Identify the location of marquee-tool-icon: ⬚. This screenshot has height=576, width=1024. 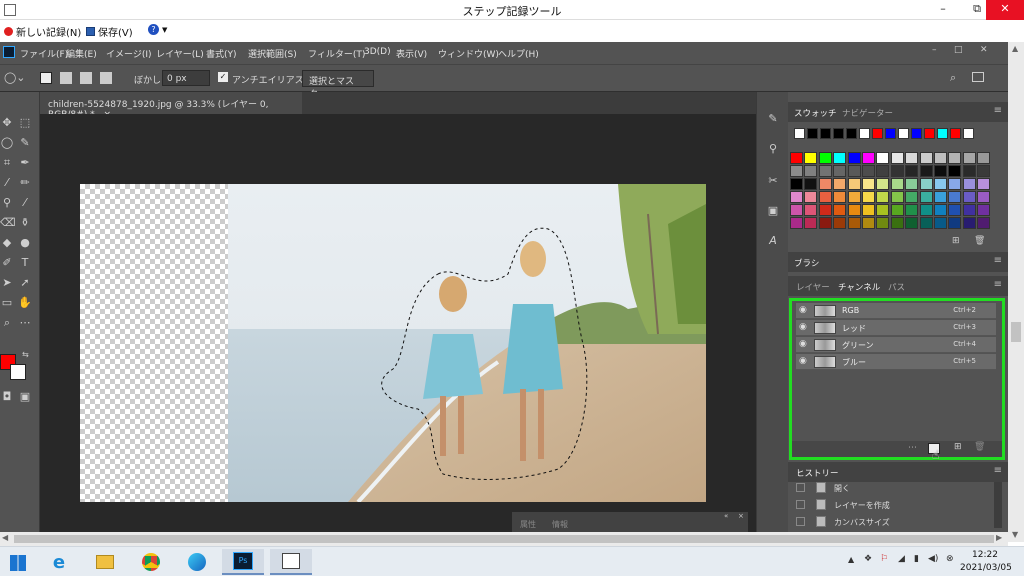
(25, 123).